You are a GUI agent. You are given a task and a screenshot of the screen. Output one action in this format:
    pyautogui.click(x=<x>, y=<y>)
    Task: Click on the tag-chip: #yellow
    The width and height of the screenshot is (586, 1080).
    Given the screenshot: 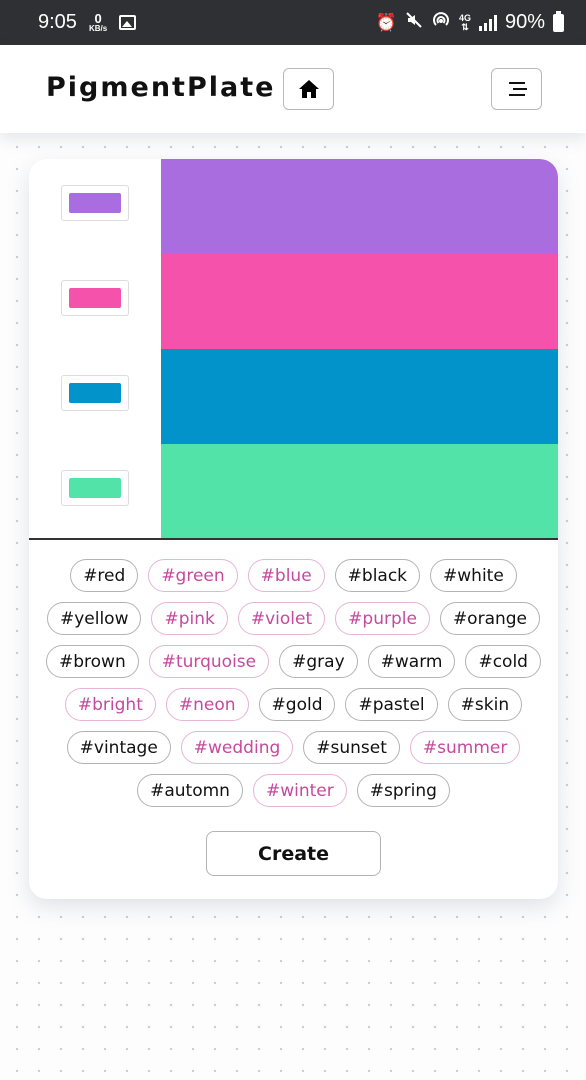 What is the action you would take?
    pyautogui.click(x=94, y=618)
    